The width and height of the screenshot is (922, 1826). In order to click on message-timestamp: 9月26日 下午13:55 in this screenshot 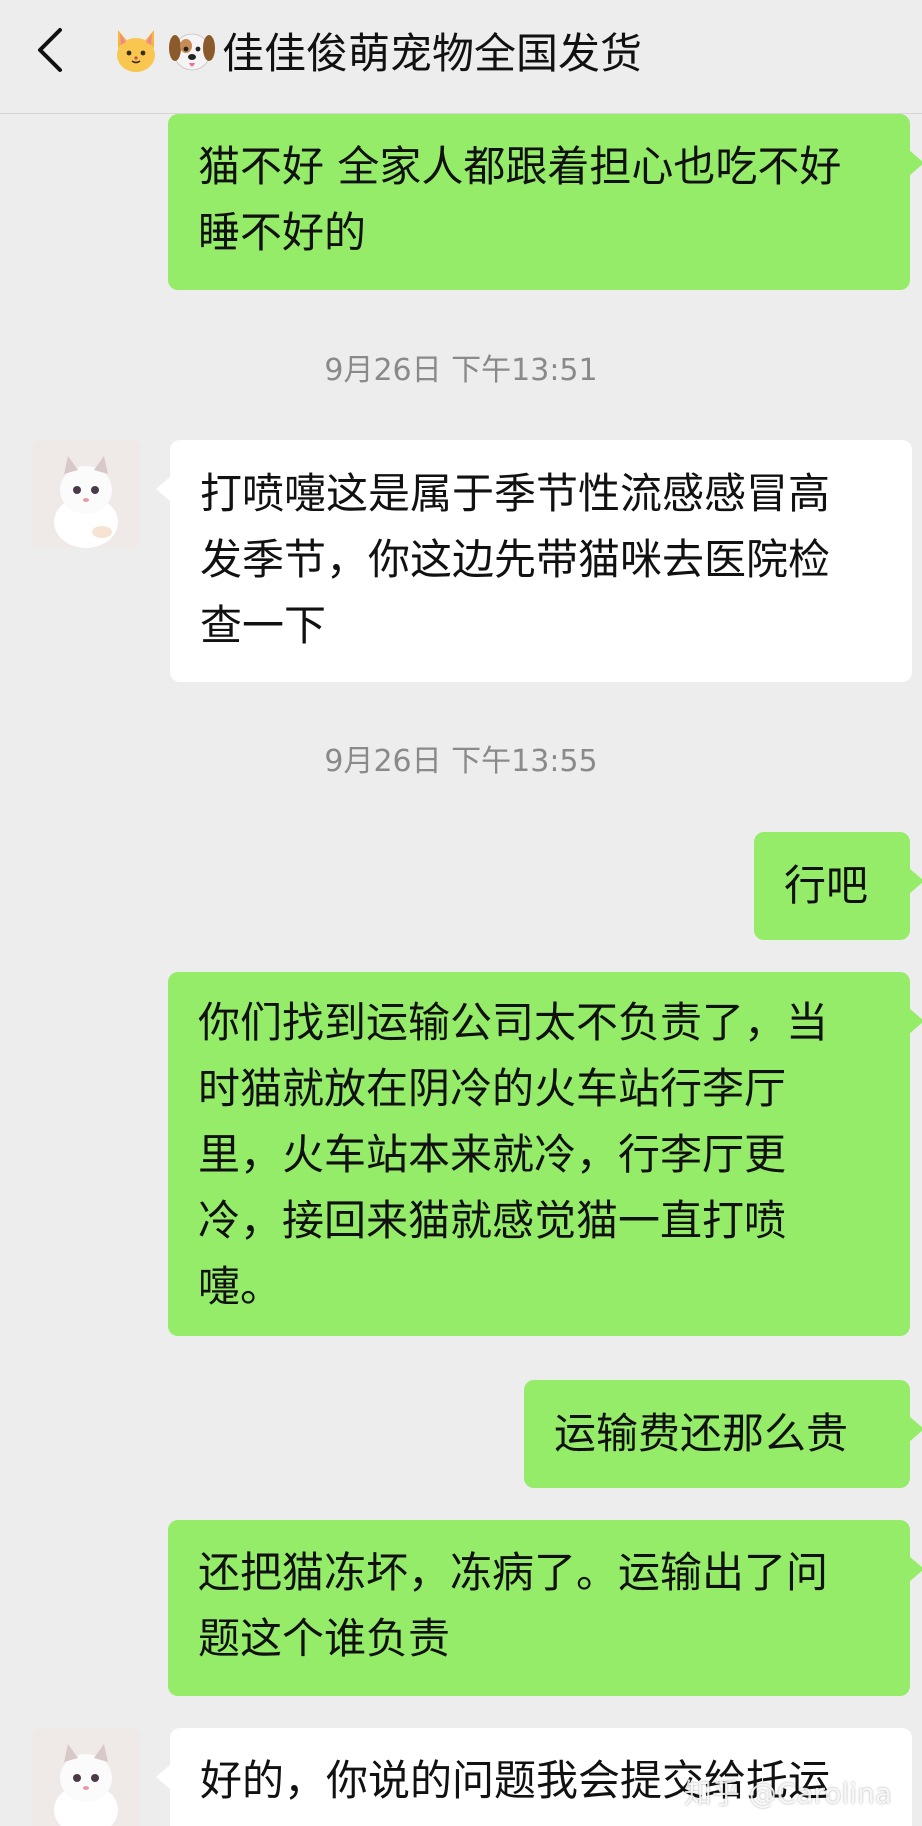, I will do `click(461, 761)`.